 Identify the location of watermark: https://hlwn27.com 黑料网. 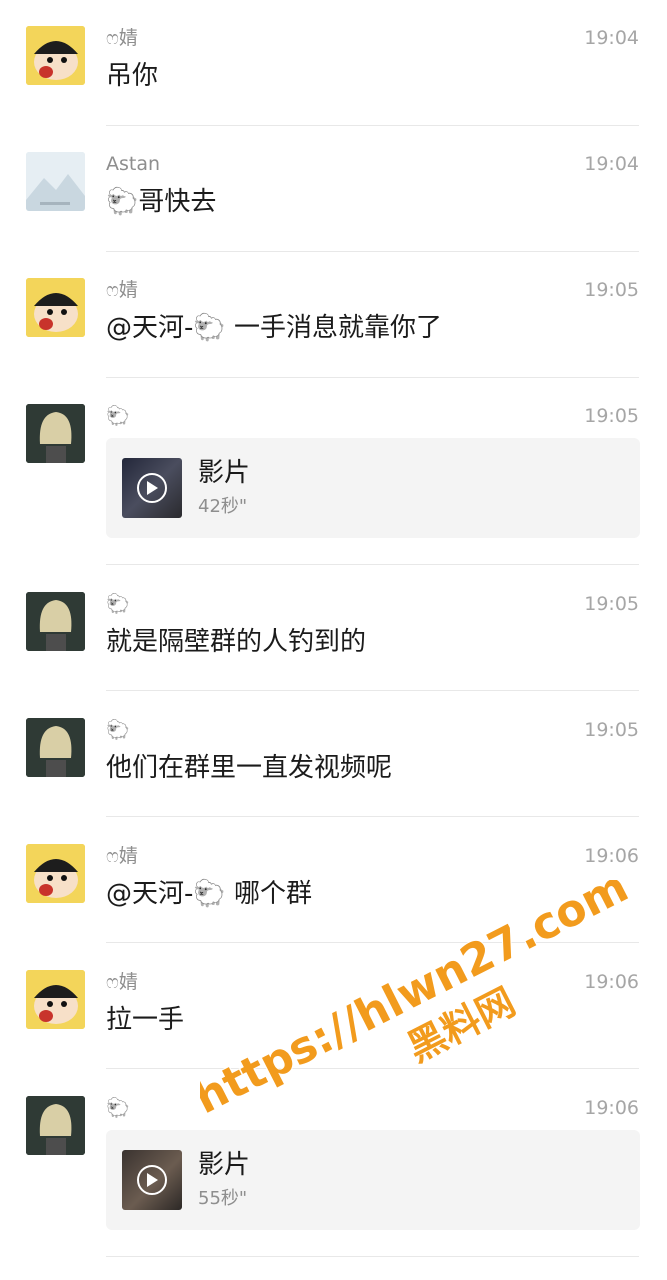
(418, 1002).